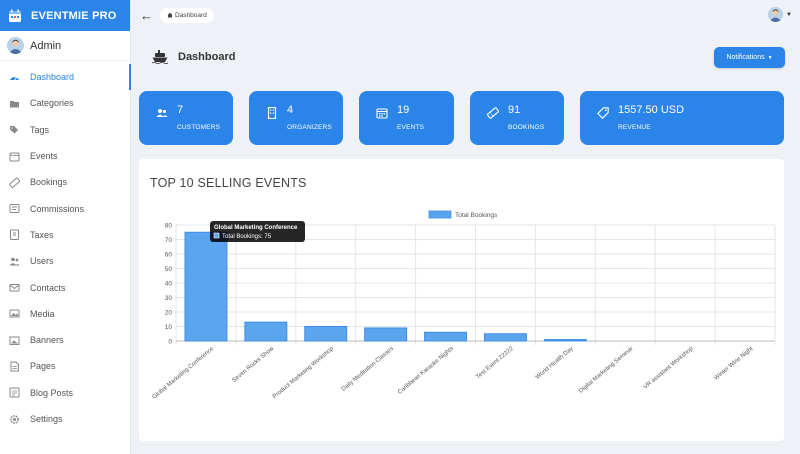 The image size is (800, 454). What do you see at coordinates (14, 235) in the screenshot?
I see `tax-icon` at bounding box center [14, 235].